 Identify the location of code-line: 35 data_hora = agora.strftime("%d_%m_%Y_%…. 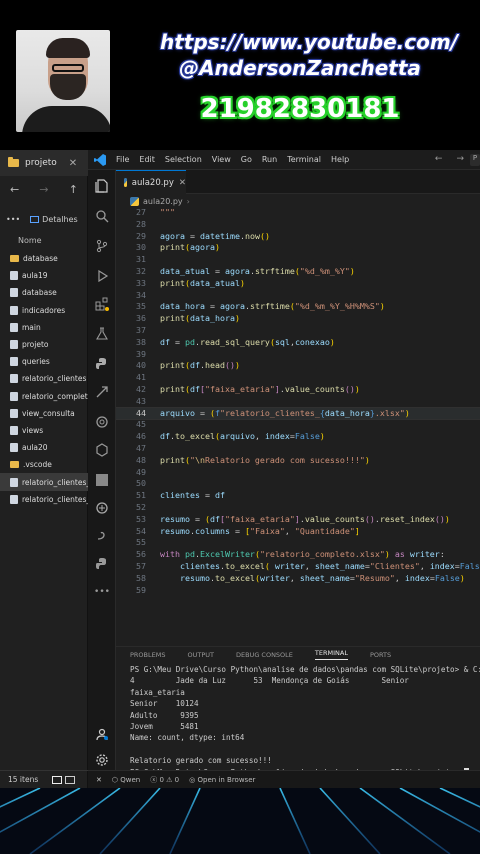
(298, 307).